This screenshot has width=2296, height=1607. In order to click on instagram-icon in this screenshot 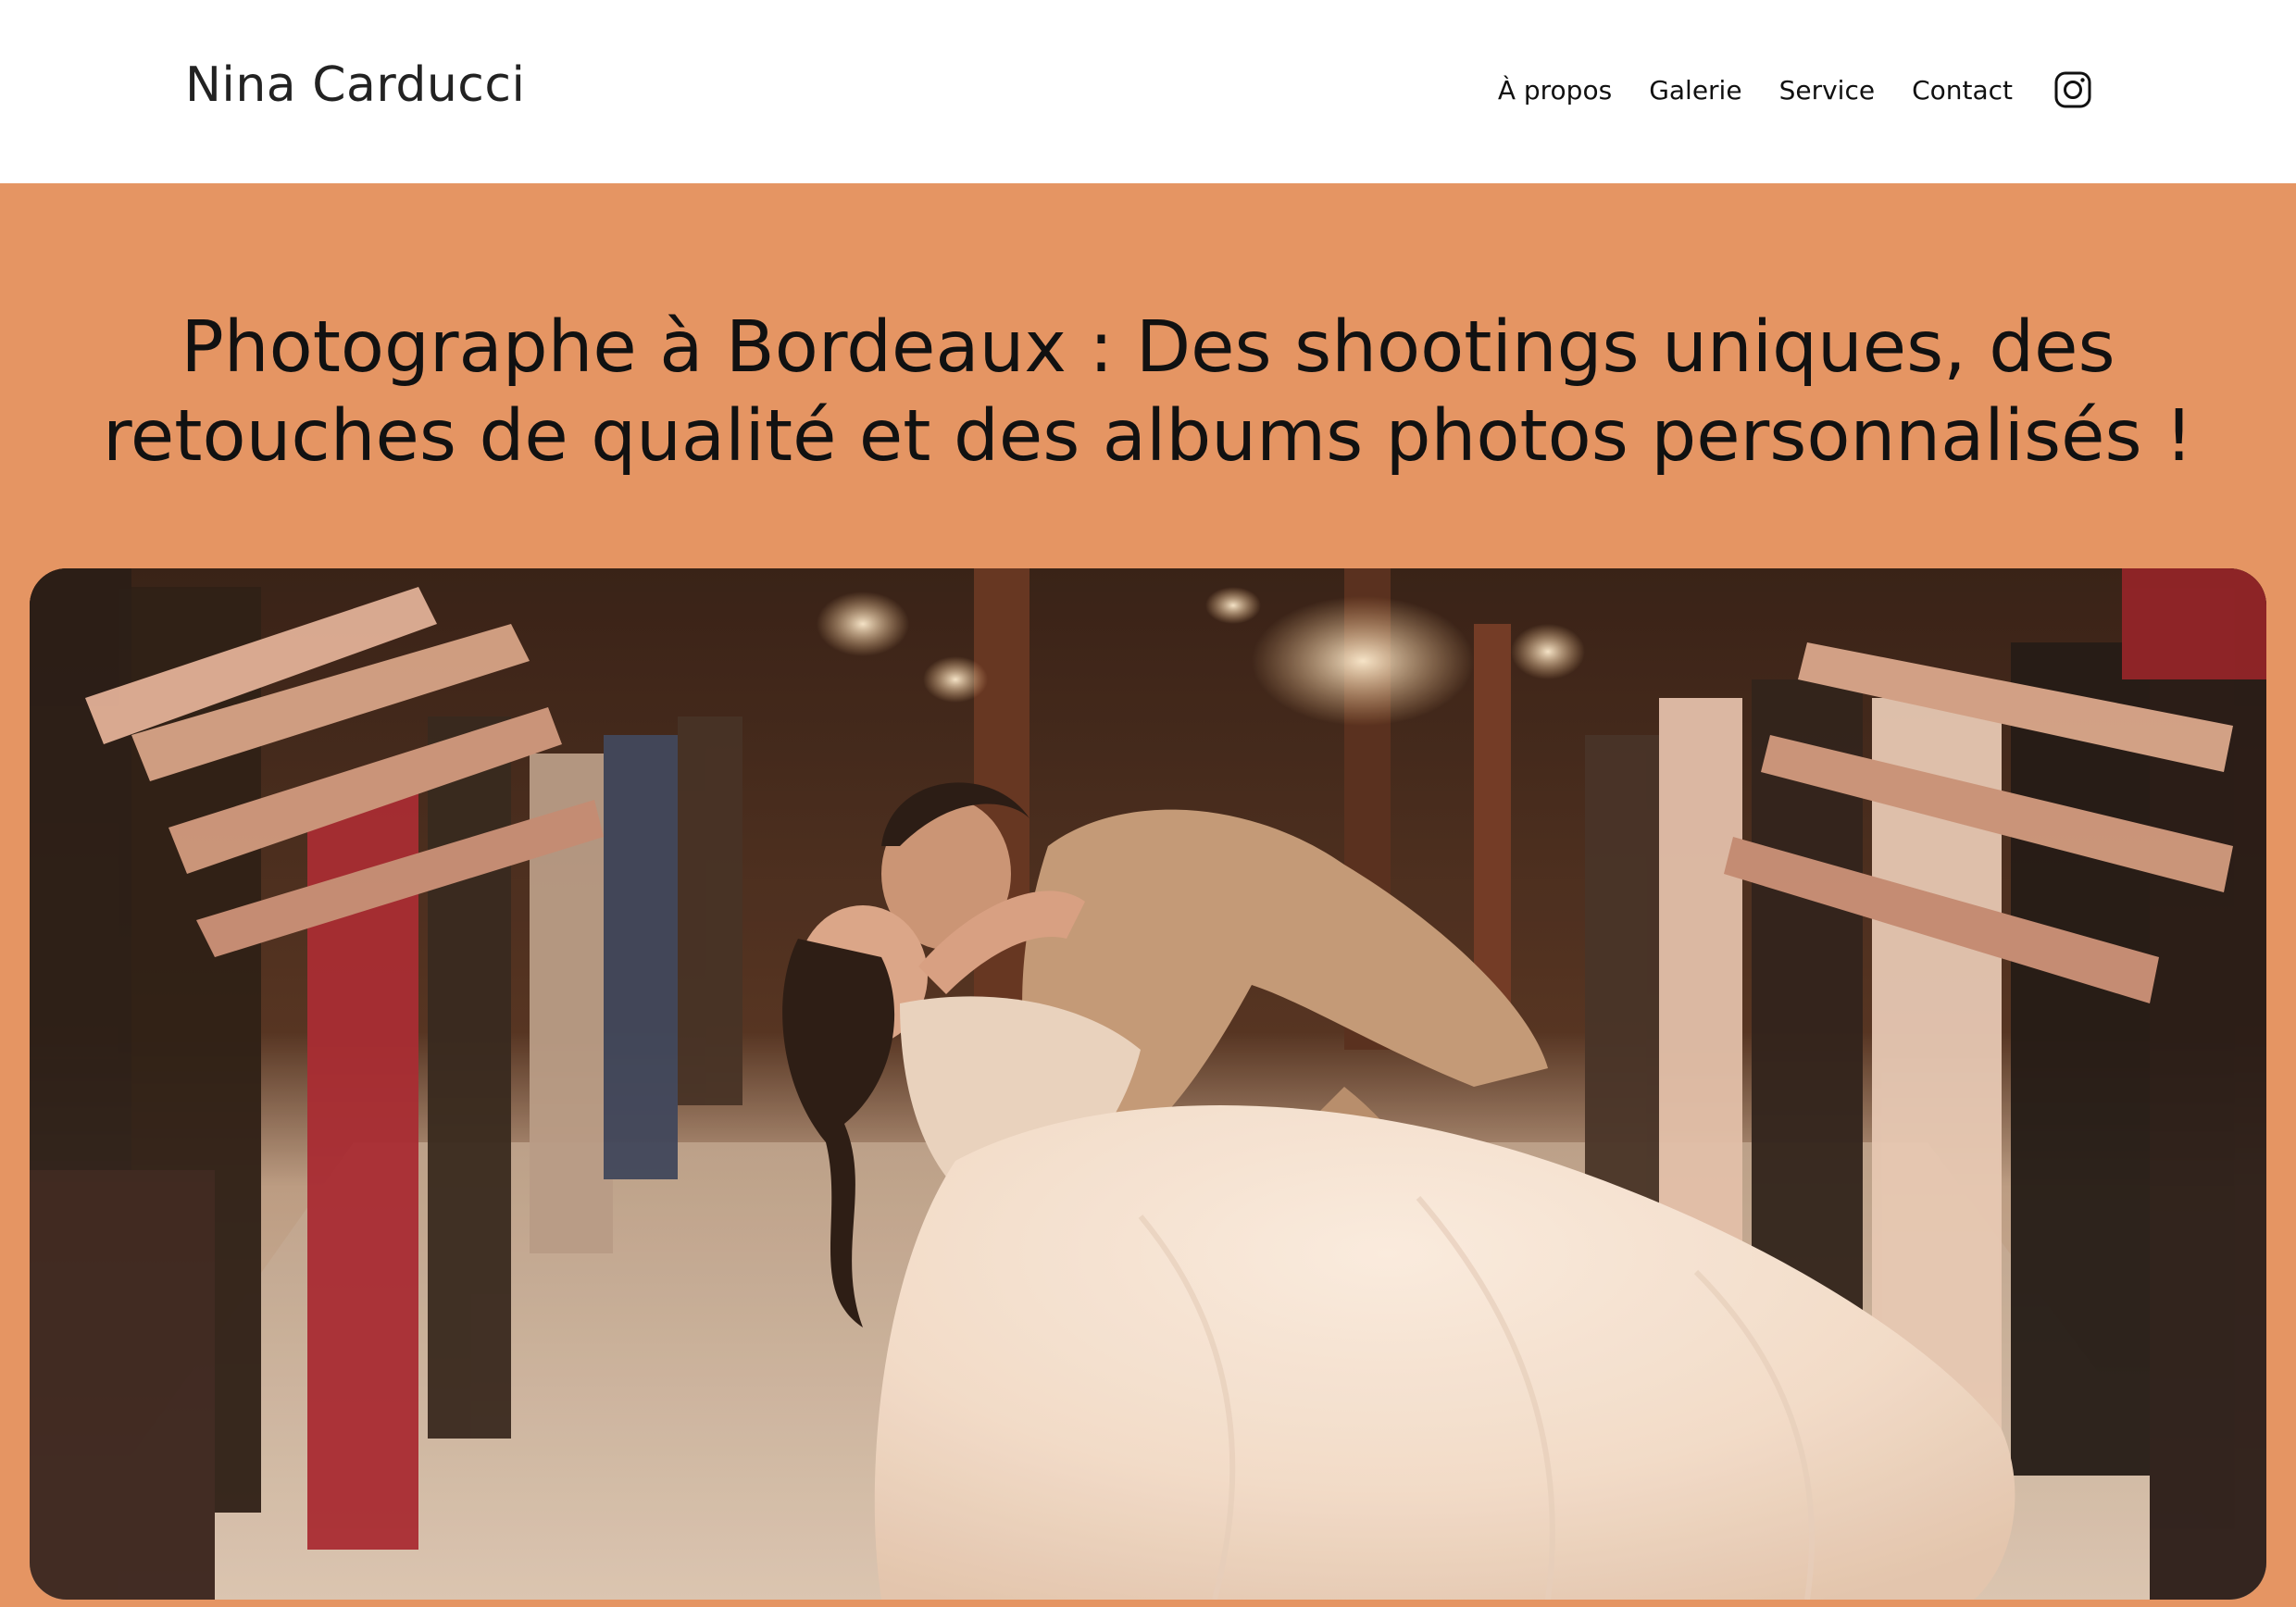, I will do `click(2073, 90)`.